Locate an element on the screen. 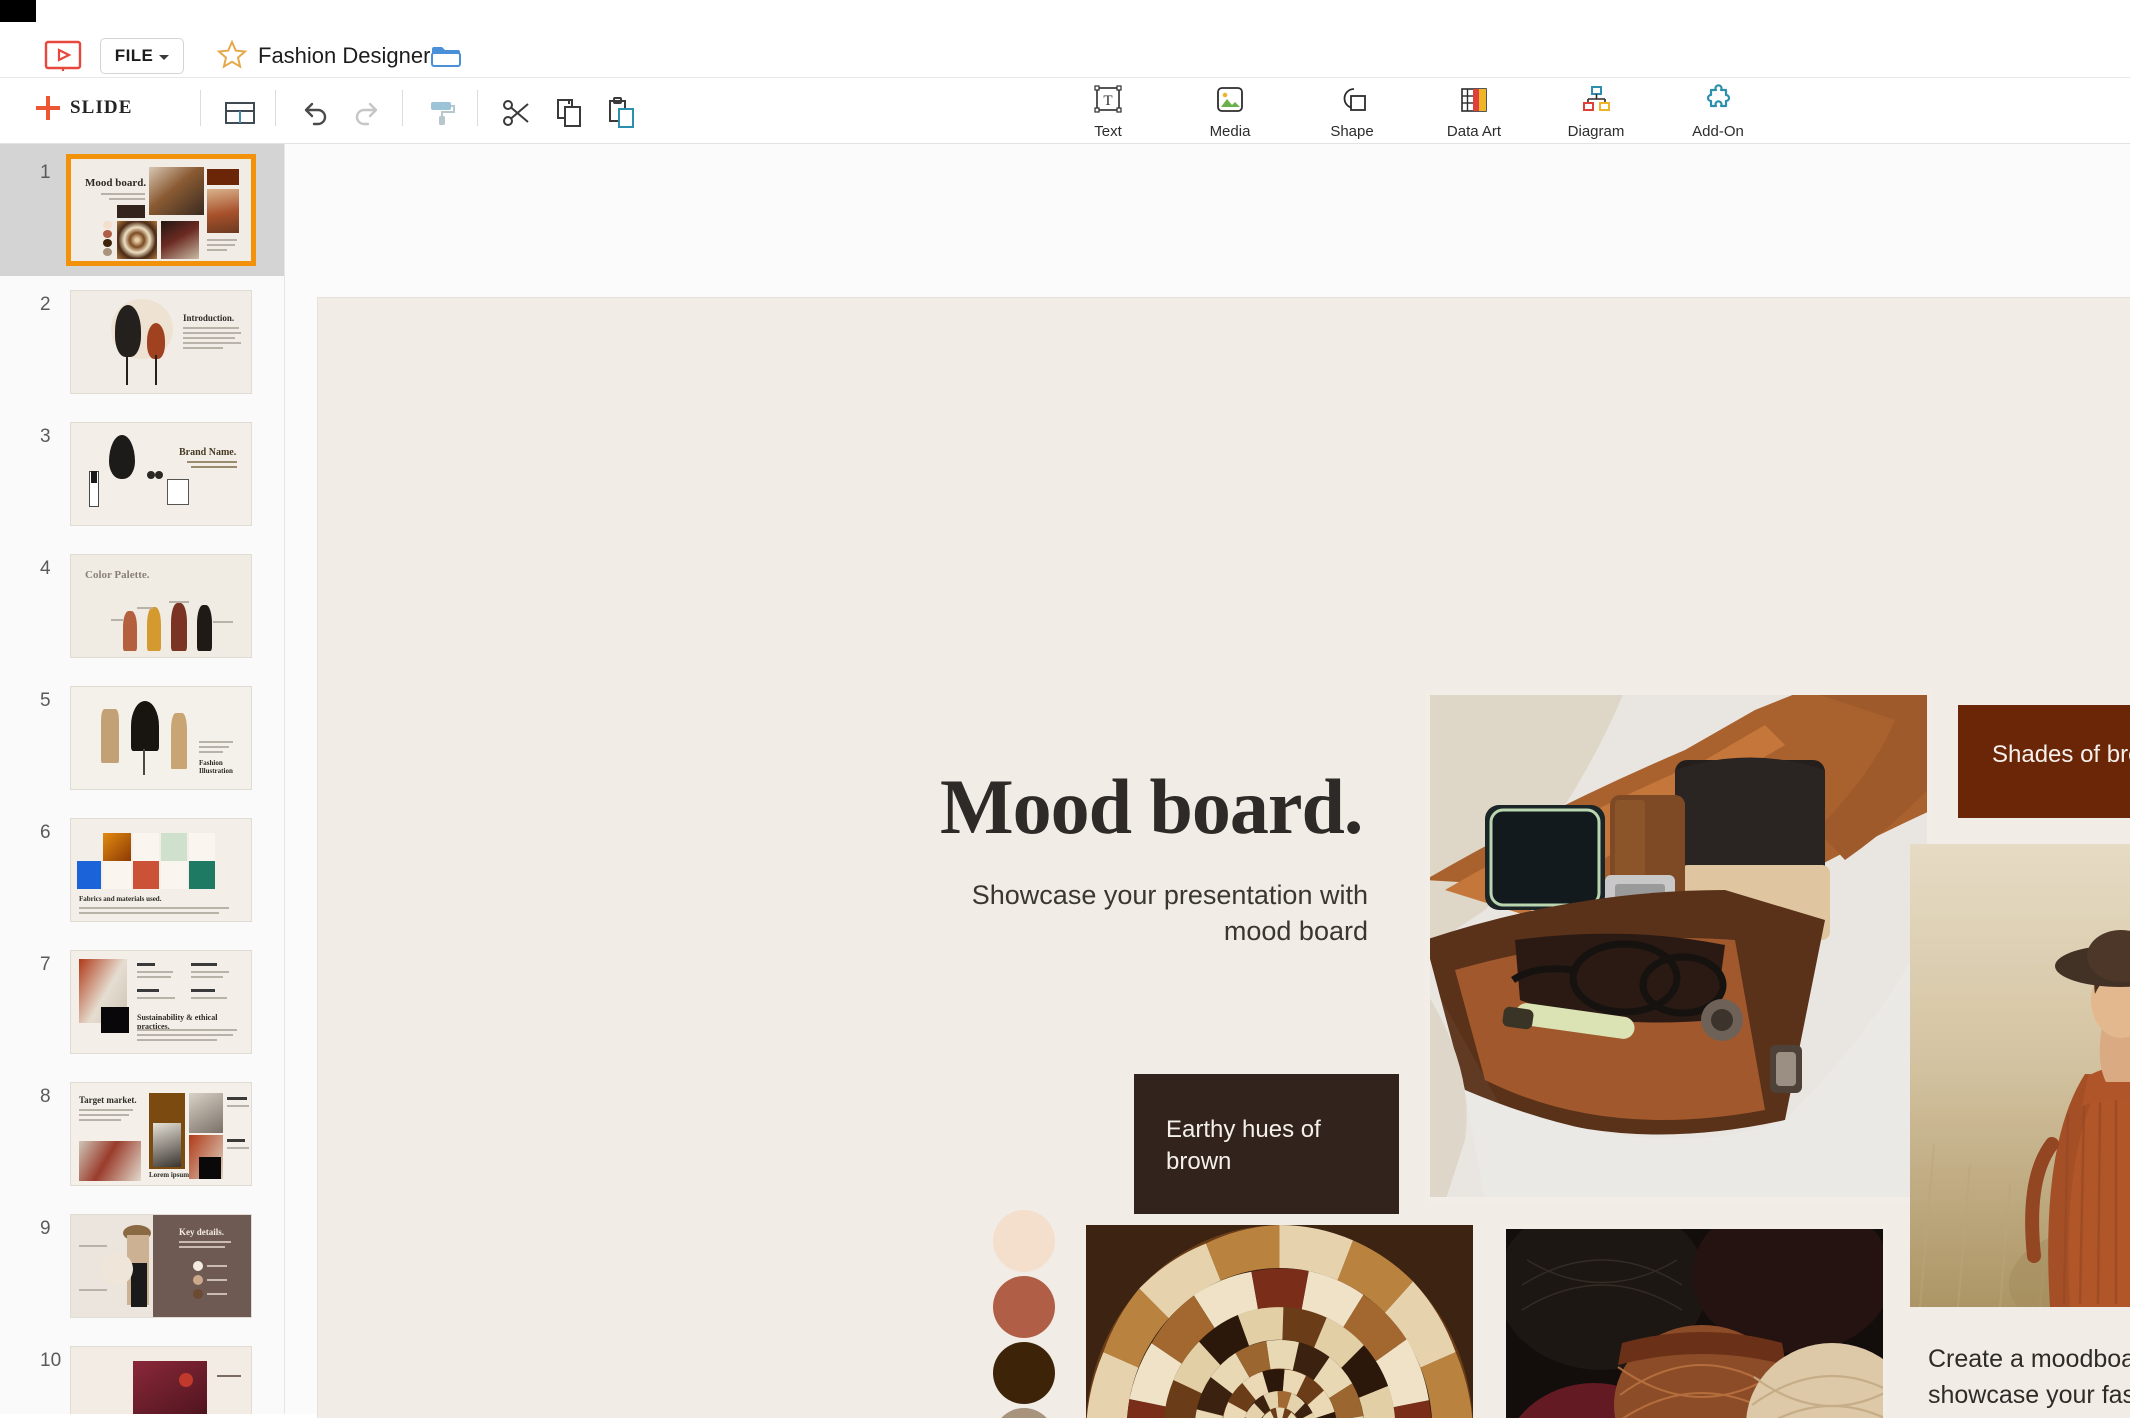 This screenshot has height=1418, width=2130. slide-thumbnail-4: 4 Color Palette. is located at coordinates (142, 606).